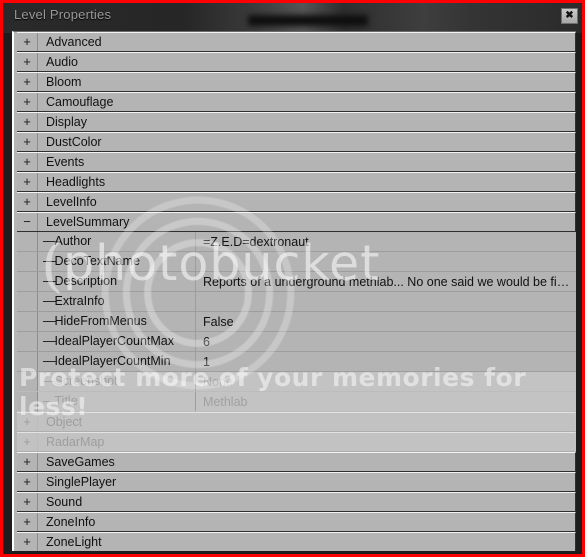  What do you see at coordinates (296, 502) in the screenshot?
I see `category-row: + Sound` at bounding box center [296, 502].